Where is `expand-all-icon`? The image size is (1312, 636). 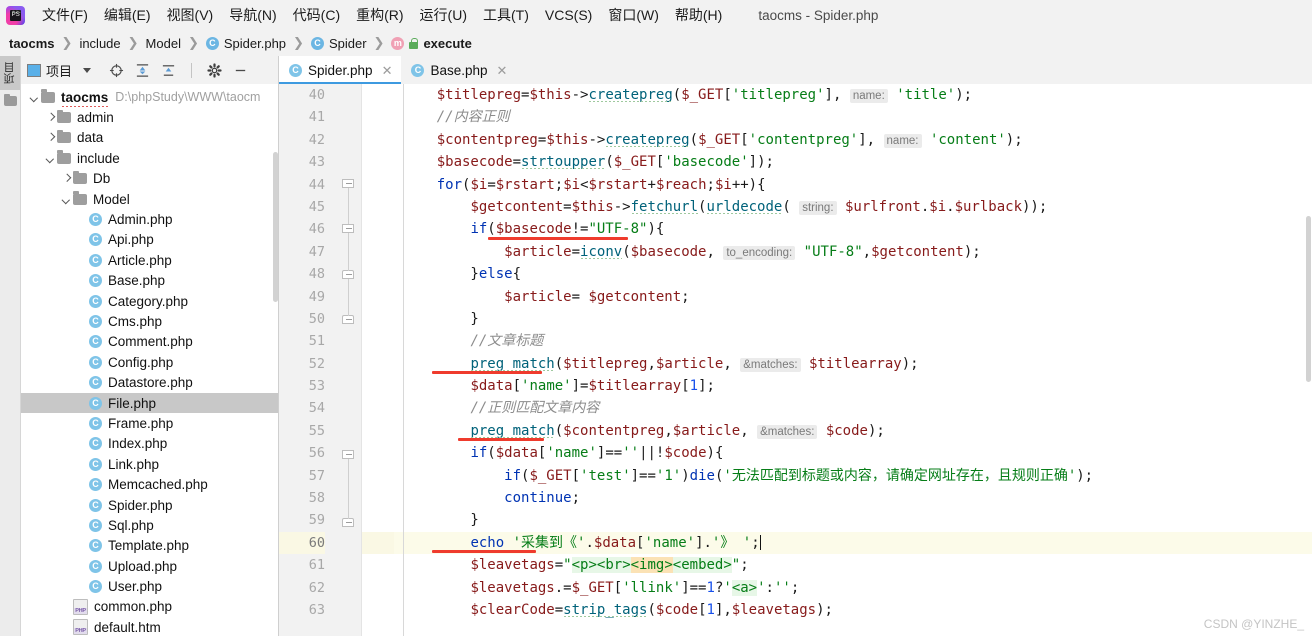 expand-all-icon is located at coordinates (142, 70).